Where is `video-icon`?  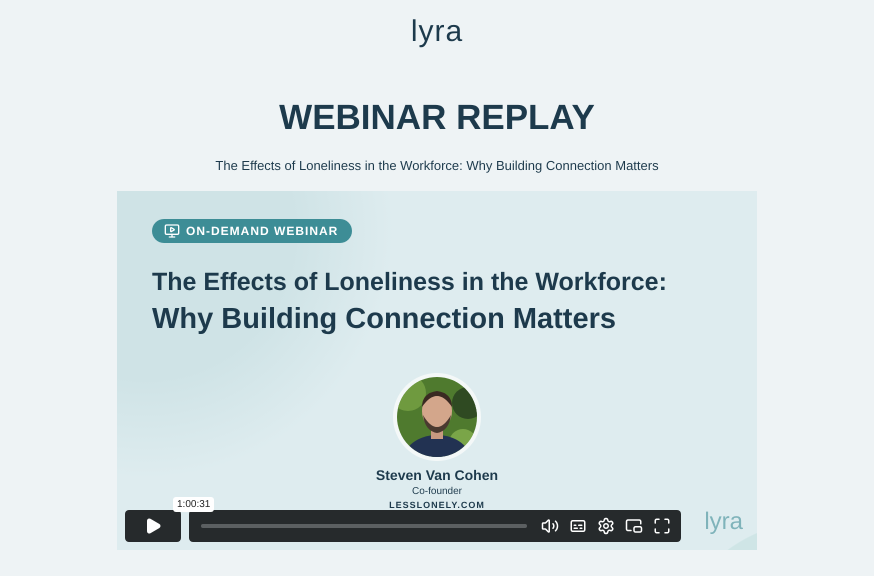
video-icon is located at coordinates (172, 231).